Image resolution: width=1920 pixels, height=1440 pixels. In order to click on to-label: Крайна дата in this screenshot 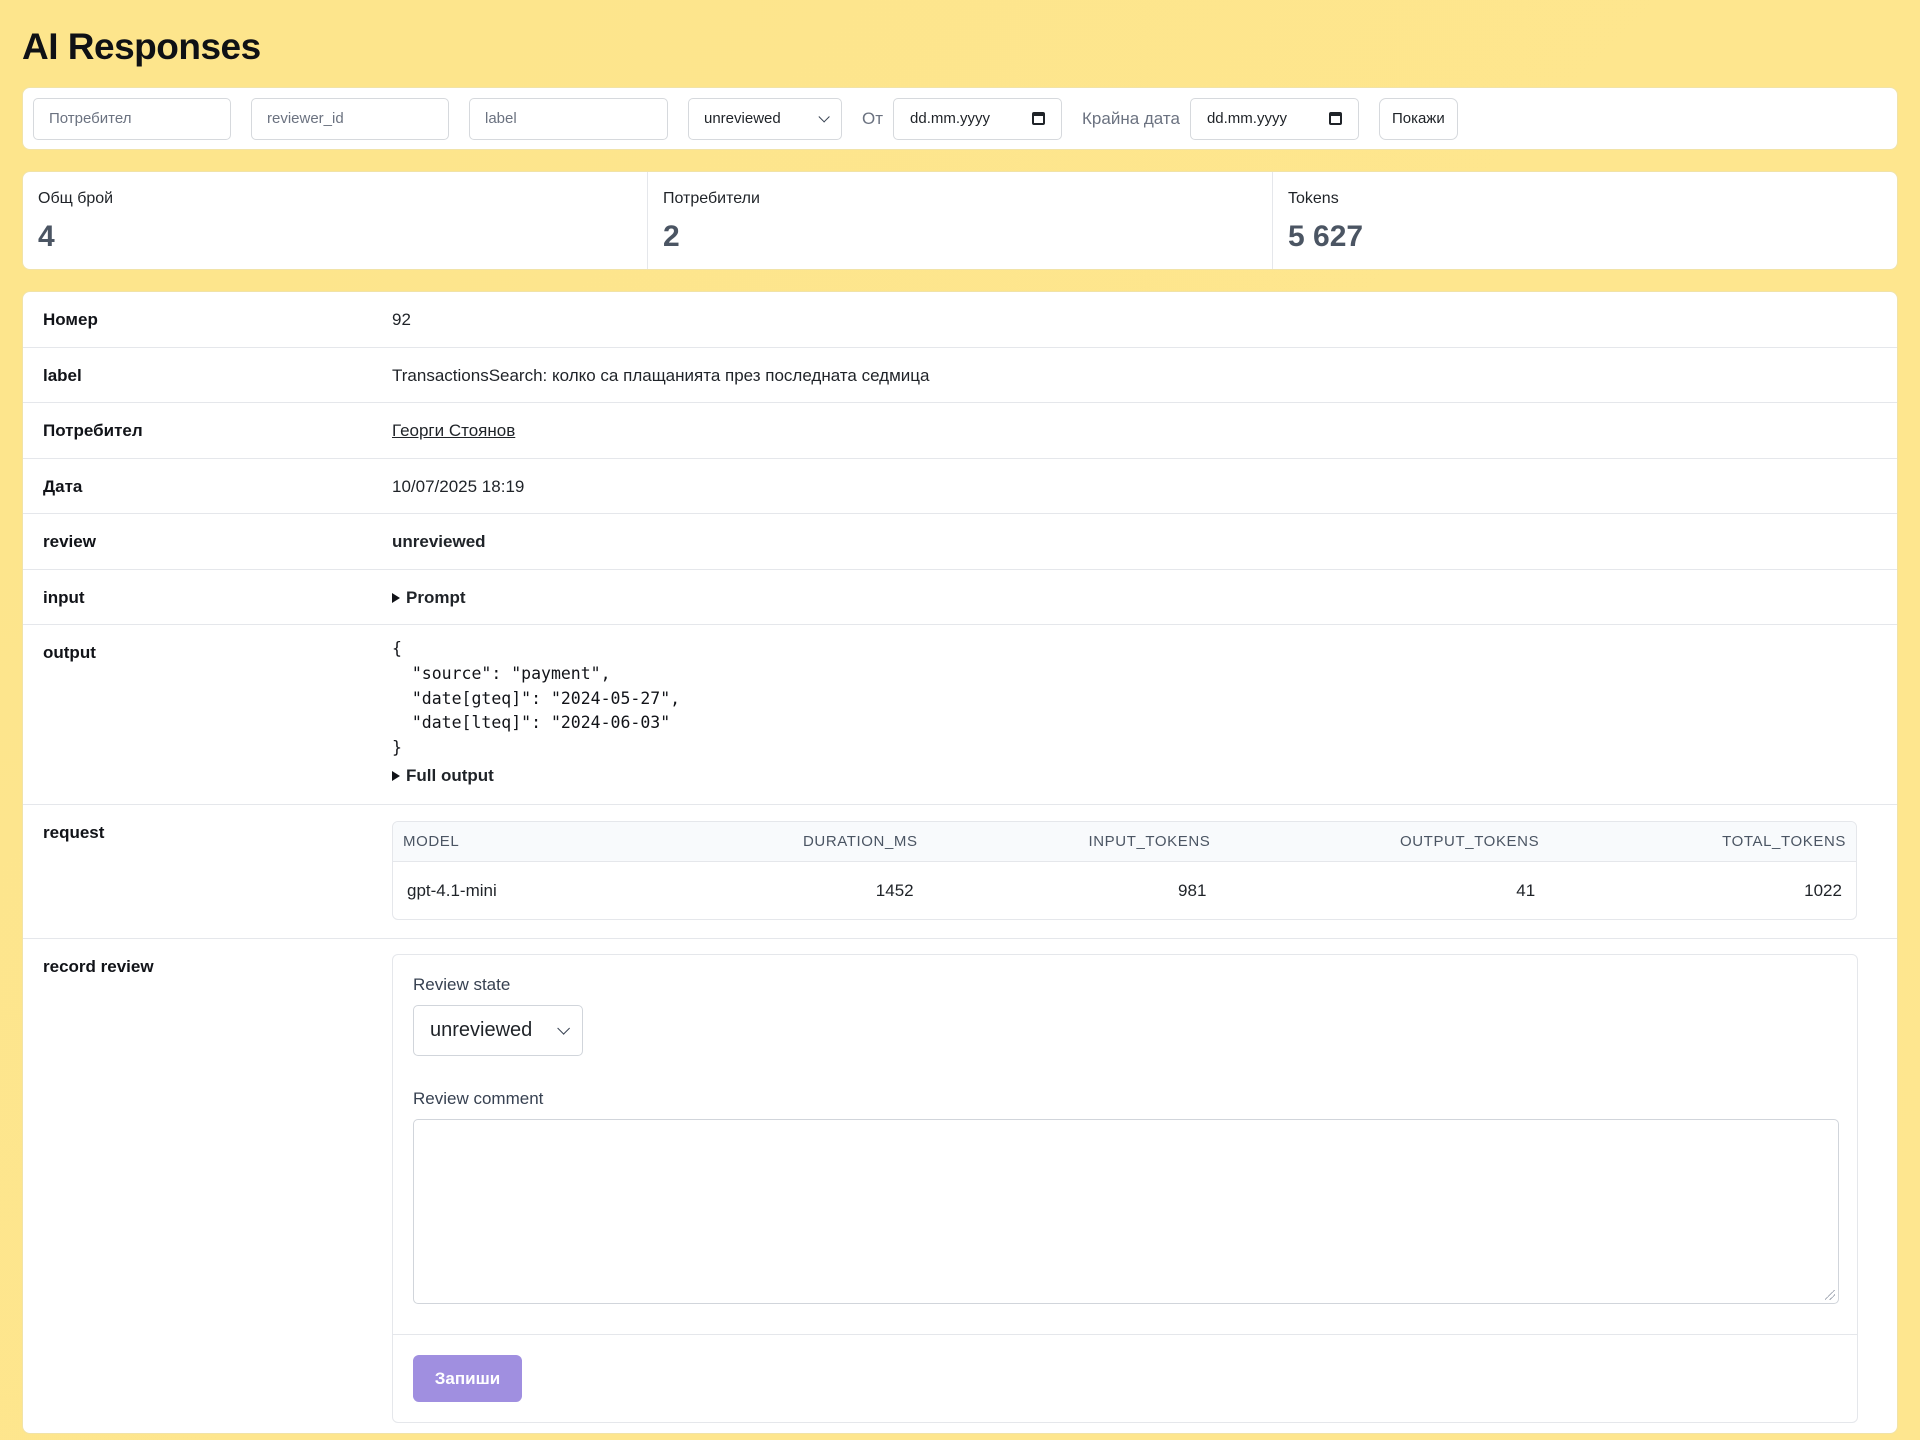, I will do `click(1131, 118)`.